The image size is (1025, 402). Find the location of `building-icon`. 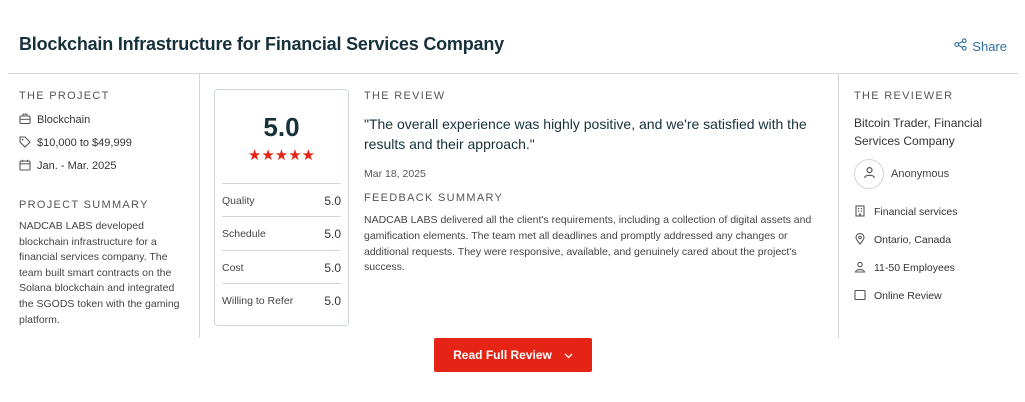

building-icon is located at coordinates (860, 212).